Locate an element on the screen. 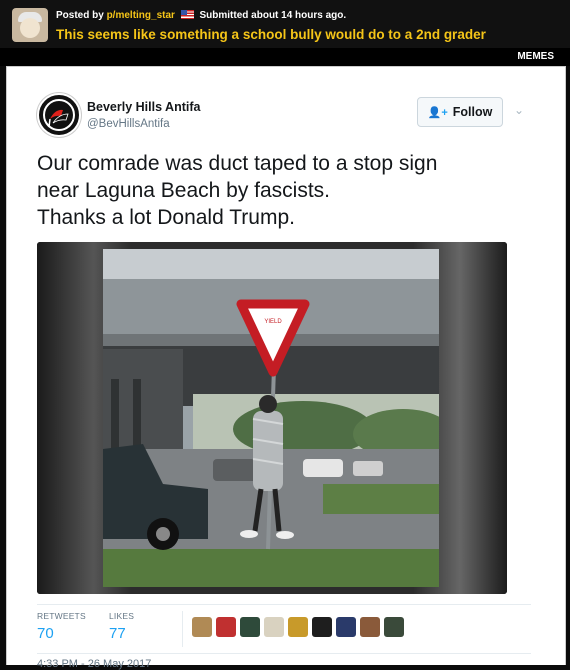 This screenshot has width=570, height=670. tweet-avatar is located at coordinates (59, 115).